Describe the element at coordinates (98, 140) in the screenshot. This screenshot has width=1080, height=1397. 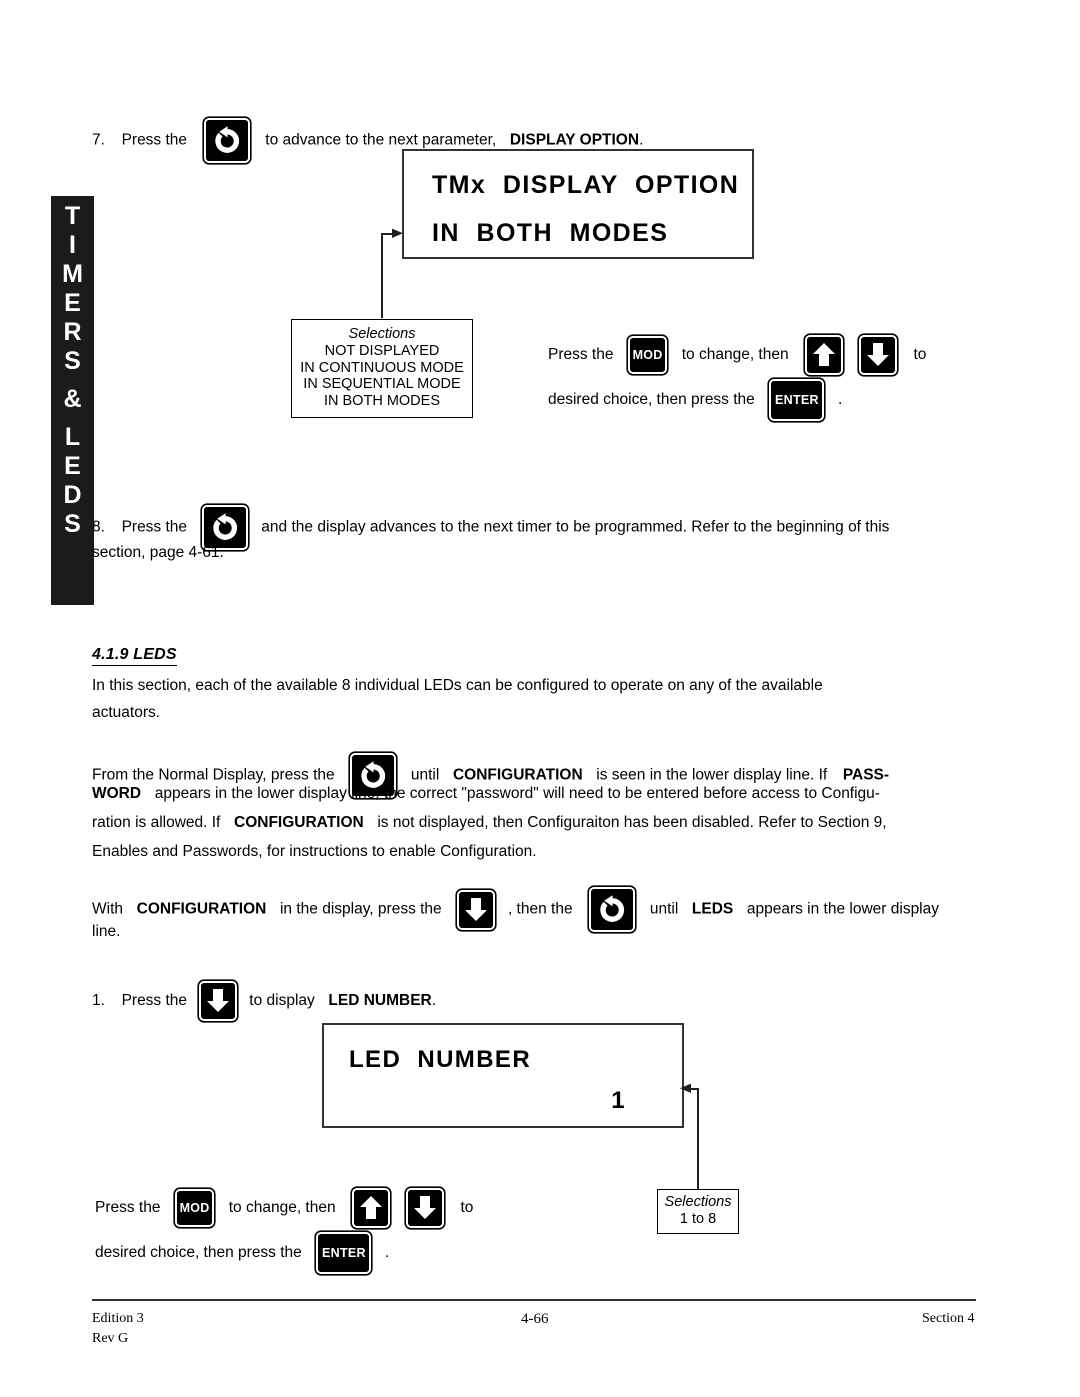
I see `step-7-number: 7.` at that location.